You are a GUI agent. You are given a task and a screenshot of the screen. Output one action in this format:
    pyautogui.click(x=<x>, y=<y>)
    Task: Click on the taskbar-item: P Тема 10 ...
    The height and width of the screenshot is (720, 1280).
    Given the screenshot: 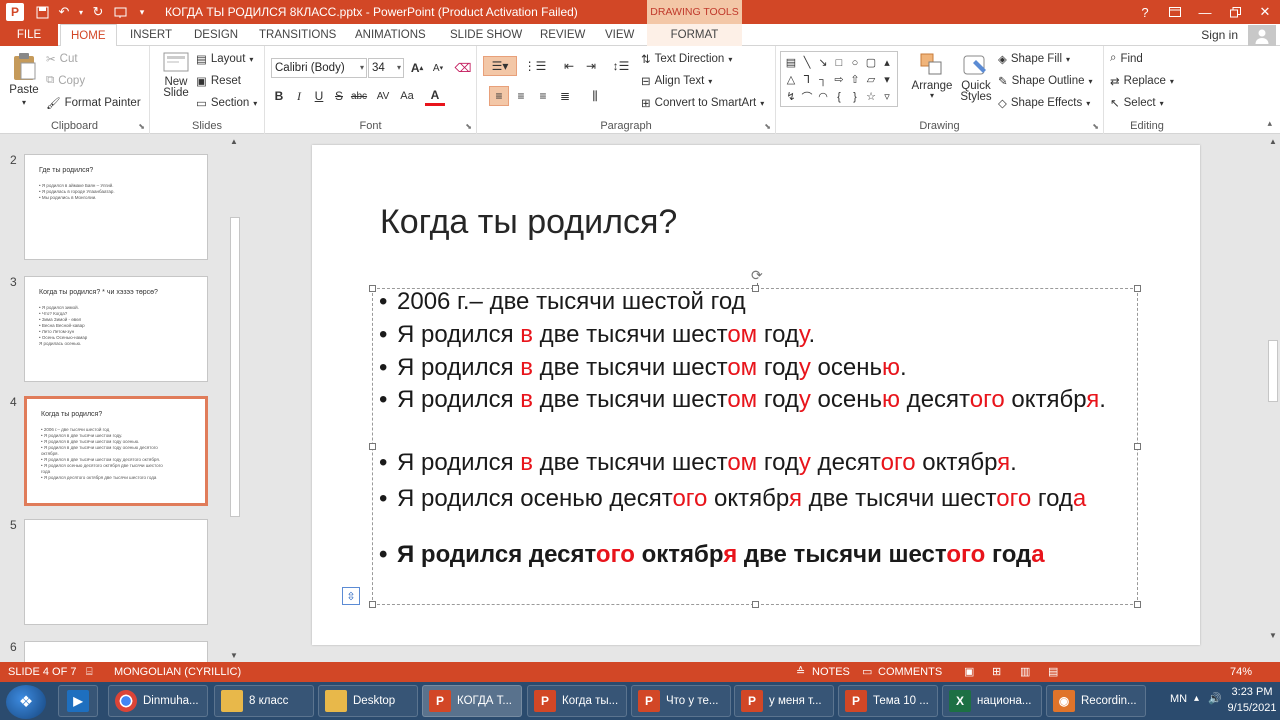 What is the action you would take?
    pyautogui.click(x=888, y=701)
    